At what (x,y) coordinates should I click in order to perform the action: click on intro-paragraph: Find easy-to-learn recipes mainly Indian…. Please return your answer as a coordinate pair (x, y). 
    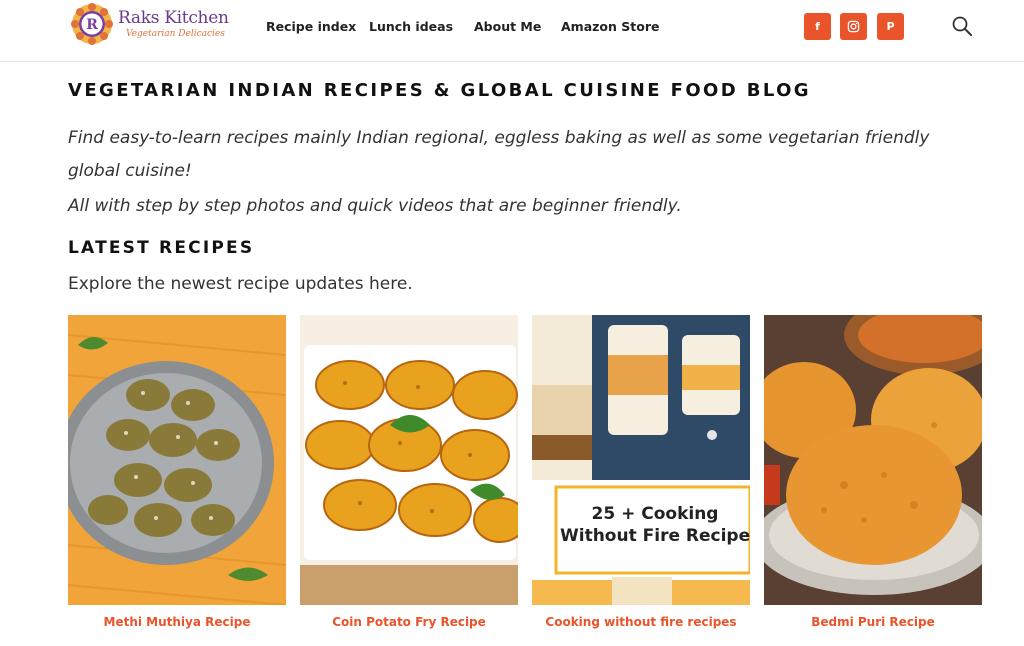
    Looking at the image, I should click on (499, 154).